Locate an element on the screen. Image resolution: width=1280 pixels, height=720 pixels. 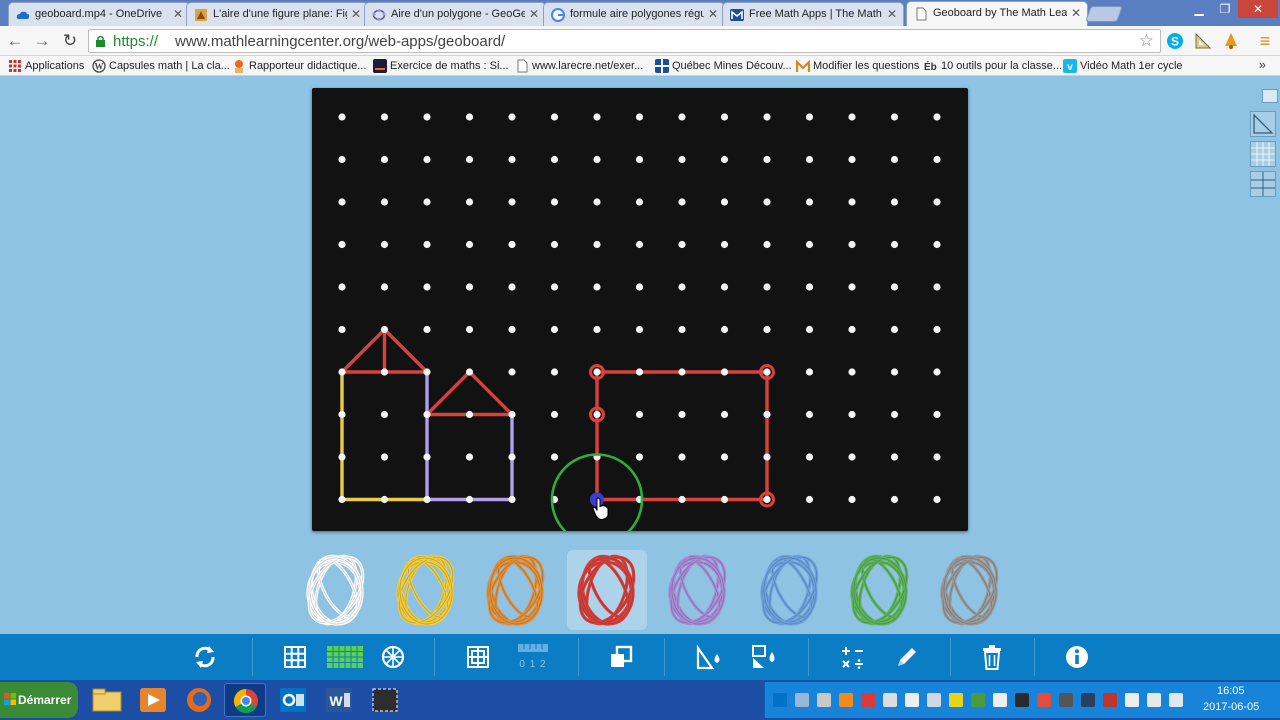
bookmark-modifier-questions: Modifier les questions is located at coordinates (857, 66).